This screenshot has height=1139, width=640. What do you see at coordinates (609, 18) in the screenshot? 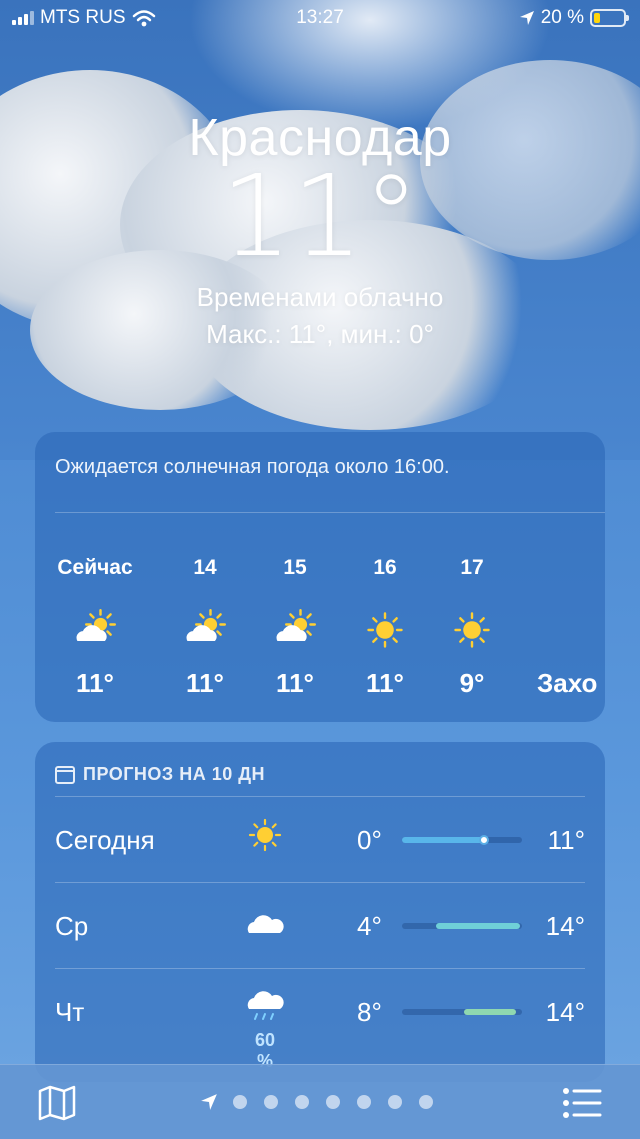
I see `battery-icon` at bounding box center [609, 18].